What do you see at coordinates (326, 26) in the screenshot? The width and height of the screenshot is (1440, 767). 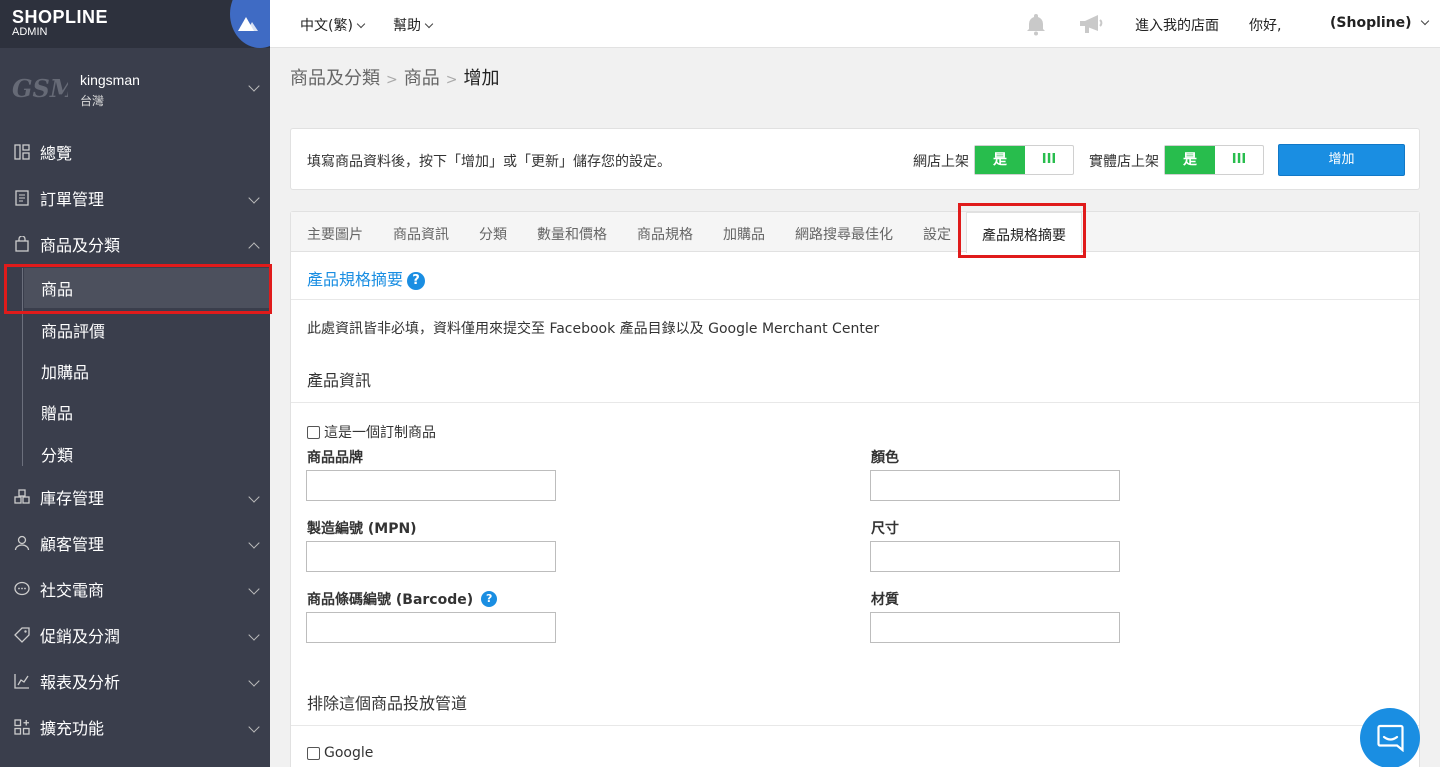 I see `language-label: 中文(繁)` at bounding box center [326, 26].